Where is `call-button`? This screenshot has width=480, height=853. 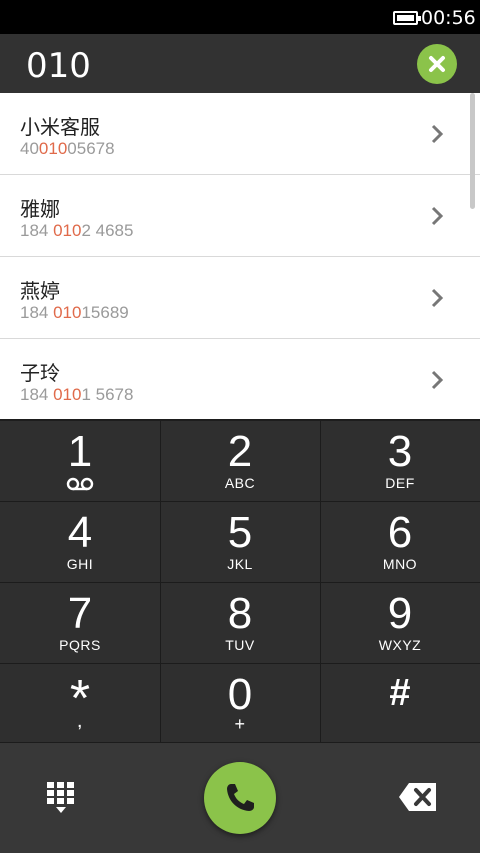
call-button is located at coordinates (240, 798).